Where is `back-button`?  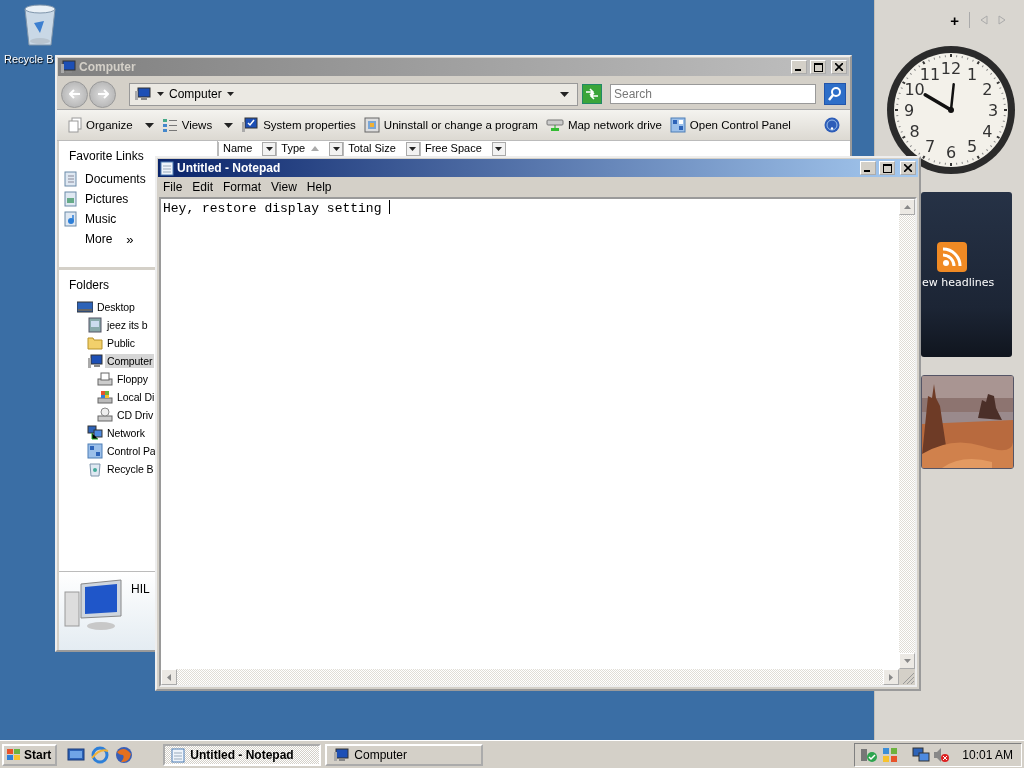
back-button is located at coordinates (74, 94).